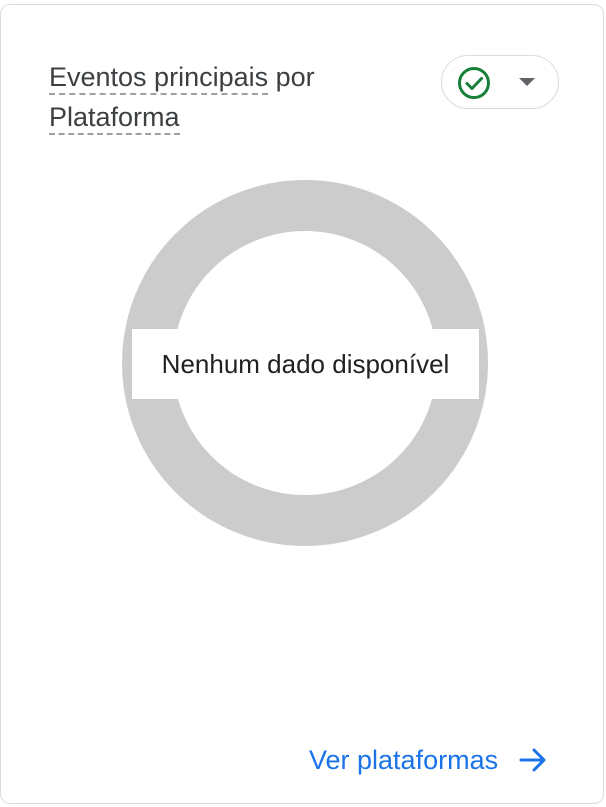 The height and width of the screenshot is (807, 606). I want to click on view-platforms-label: Ver plataformas, so click(404, 759).